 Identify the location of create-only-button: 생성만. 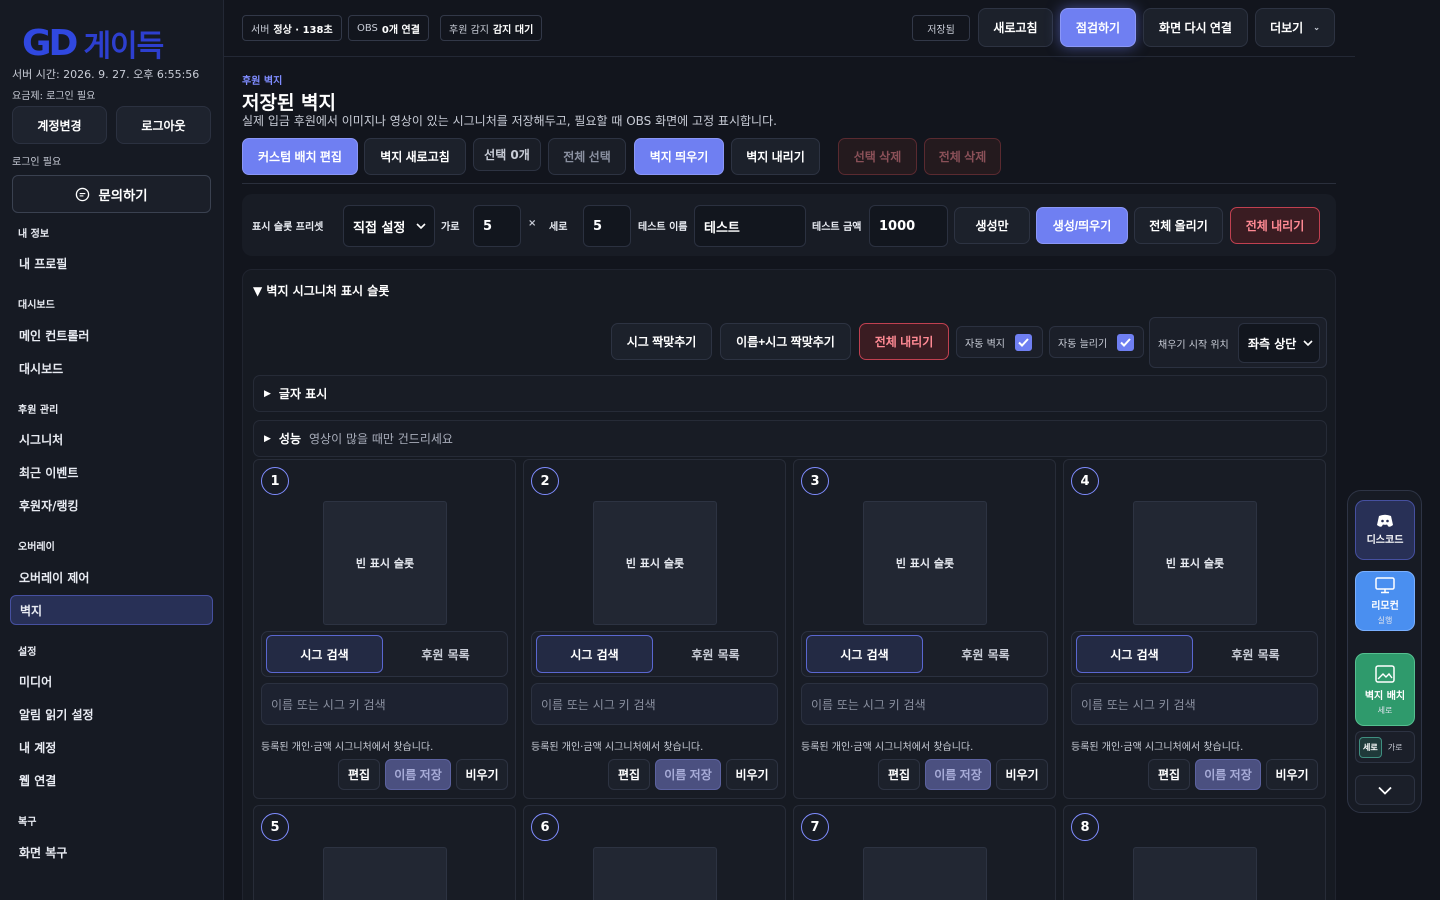
(992, 225).